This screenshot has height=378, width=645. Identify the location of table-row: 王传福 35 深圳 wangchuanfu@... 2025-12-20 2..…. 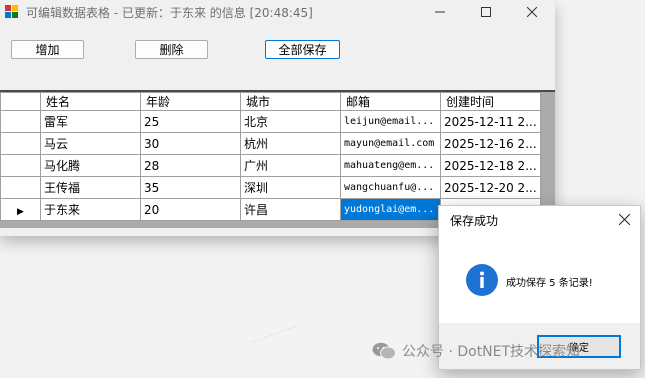
(270, 187).